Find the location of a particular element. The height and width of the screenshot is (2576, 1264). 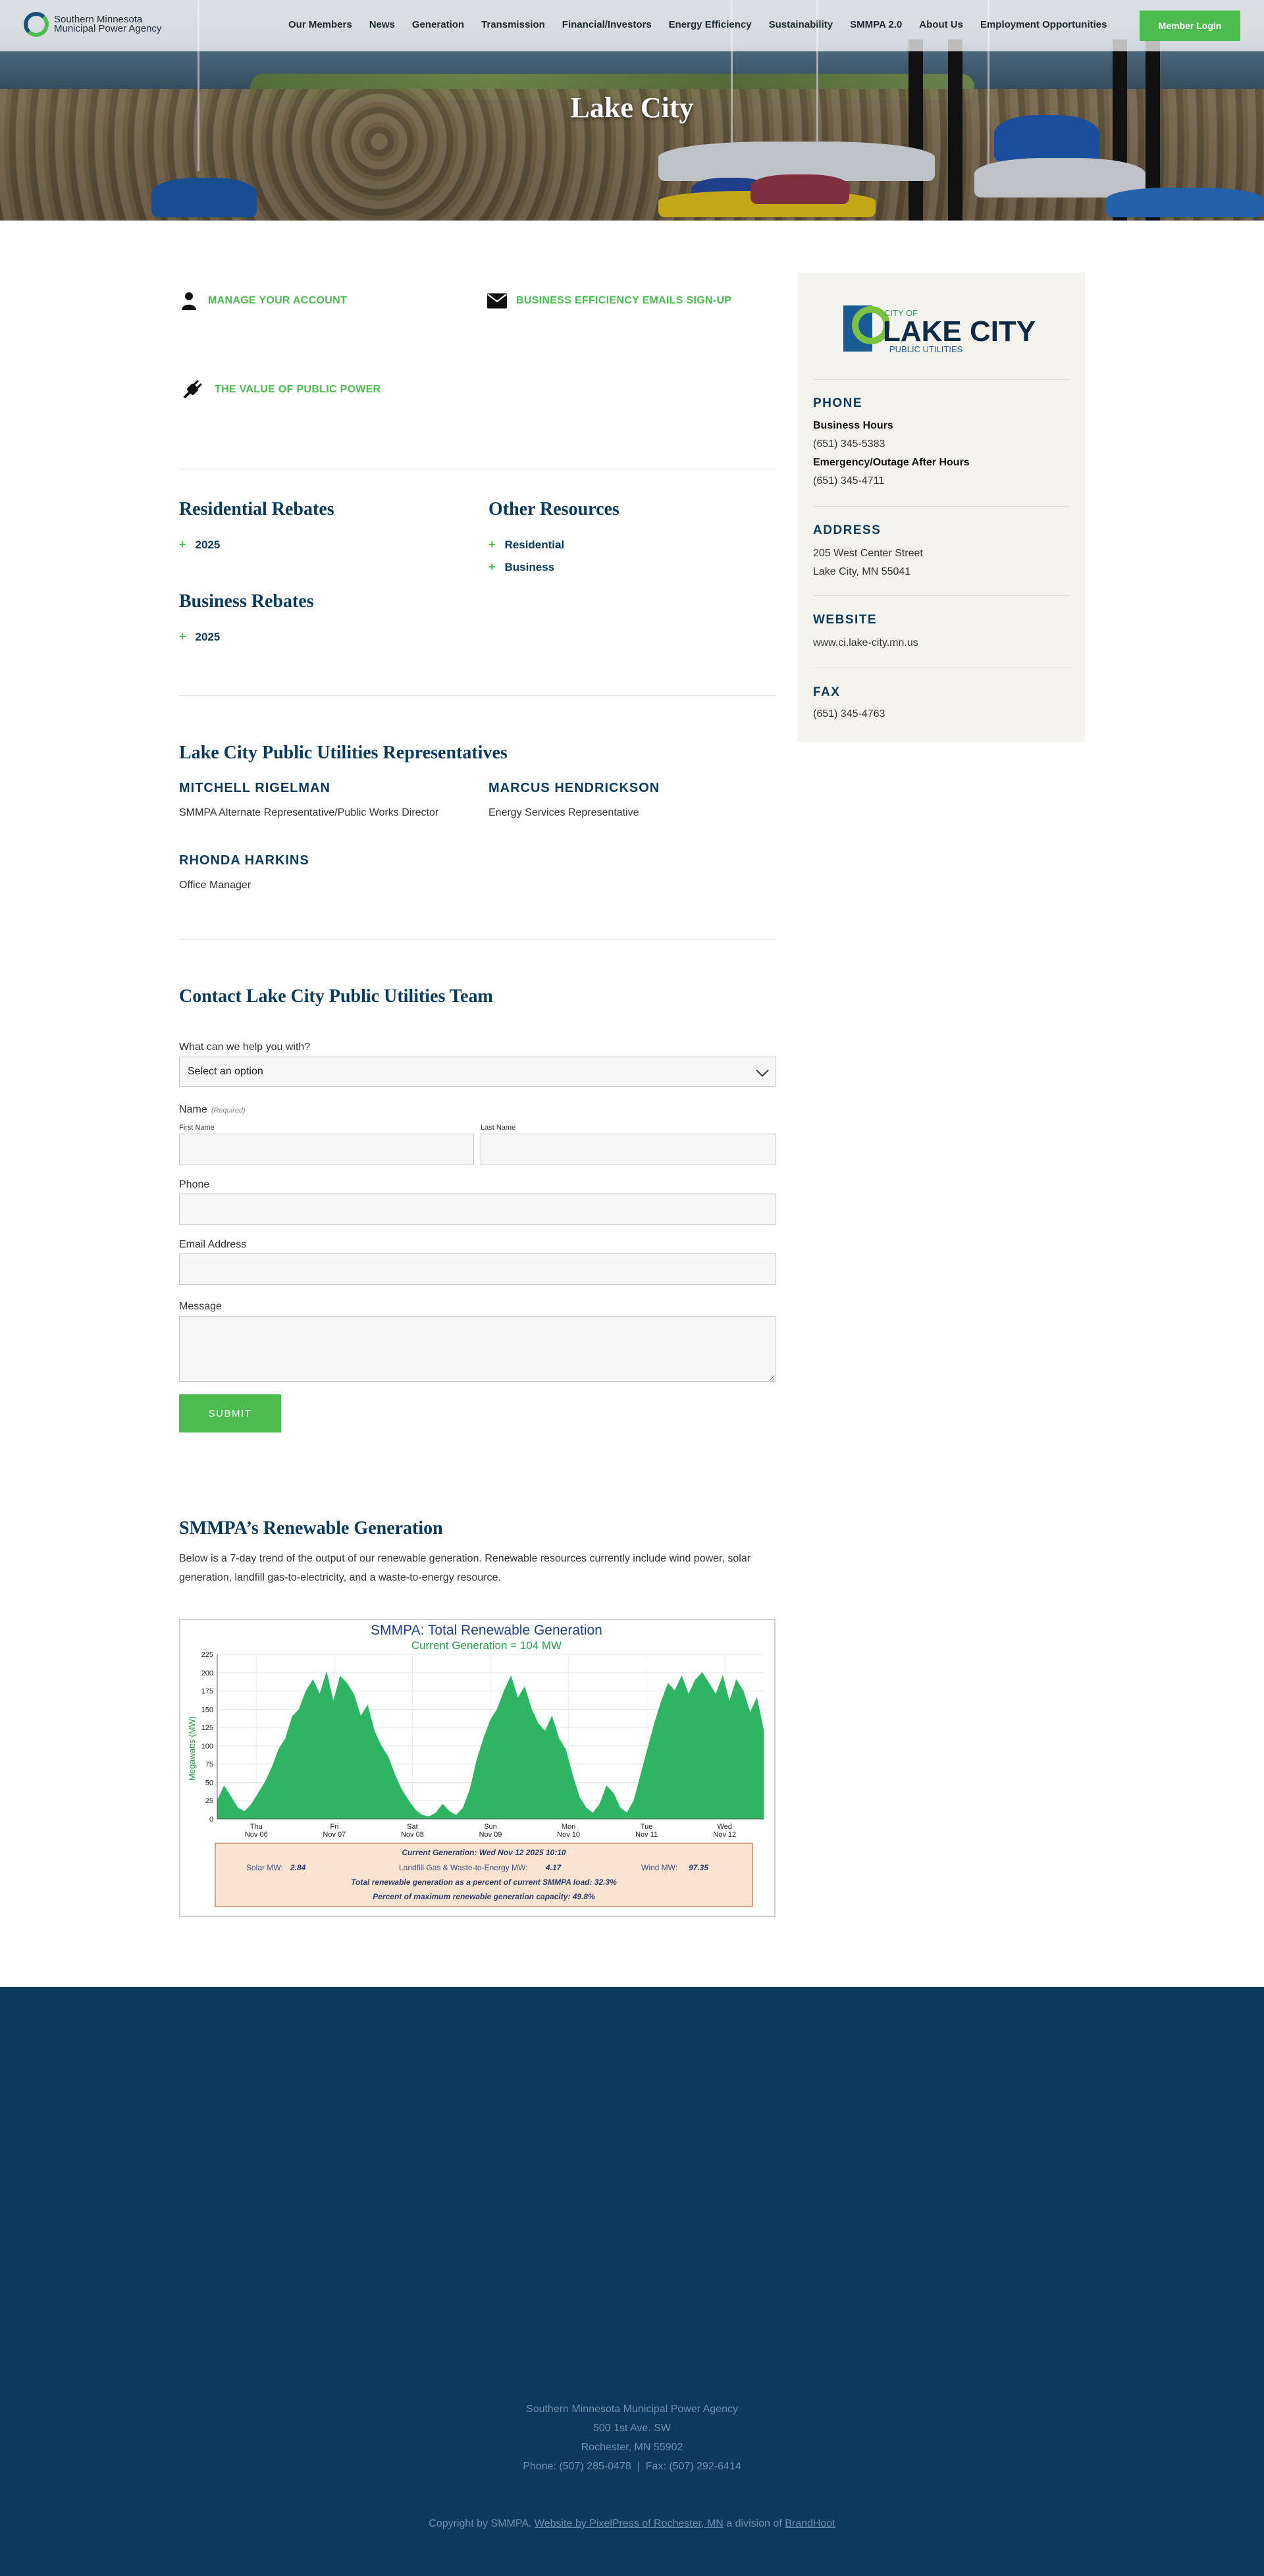

page-title: Lake City is located at coordinates (632, 108).